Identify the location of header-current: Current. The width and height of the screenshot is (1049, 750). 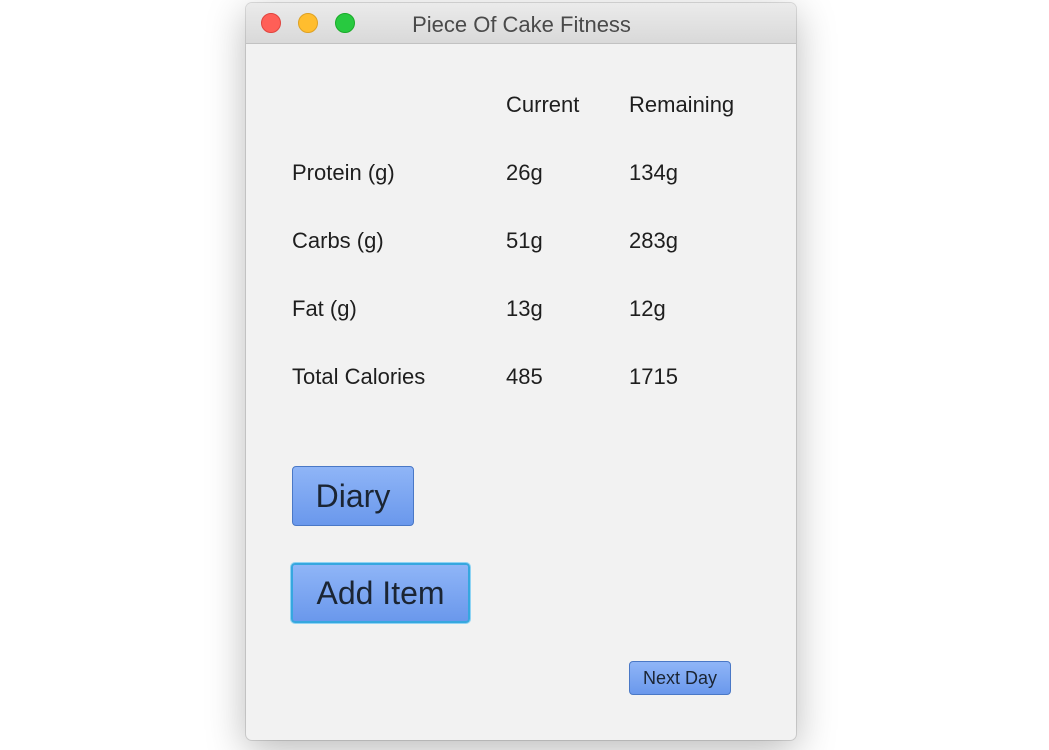
(543, 104).